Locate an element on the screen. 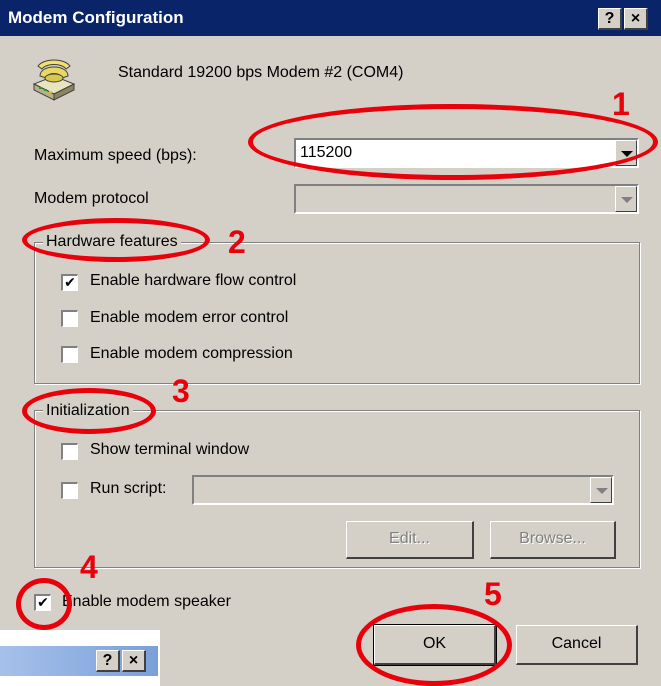 The image size is (661, 686). window-title: Modem Configuration is located at coordinates (96, 17).